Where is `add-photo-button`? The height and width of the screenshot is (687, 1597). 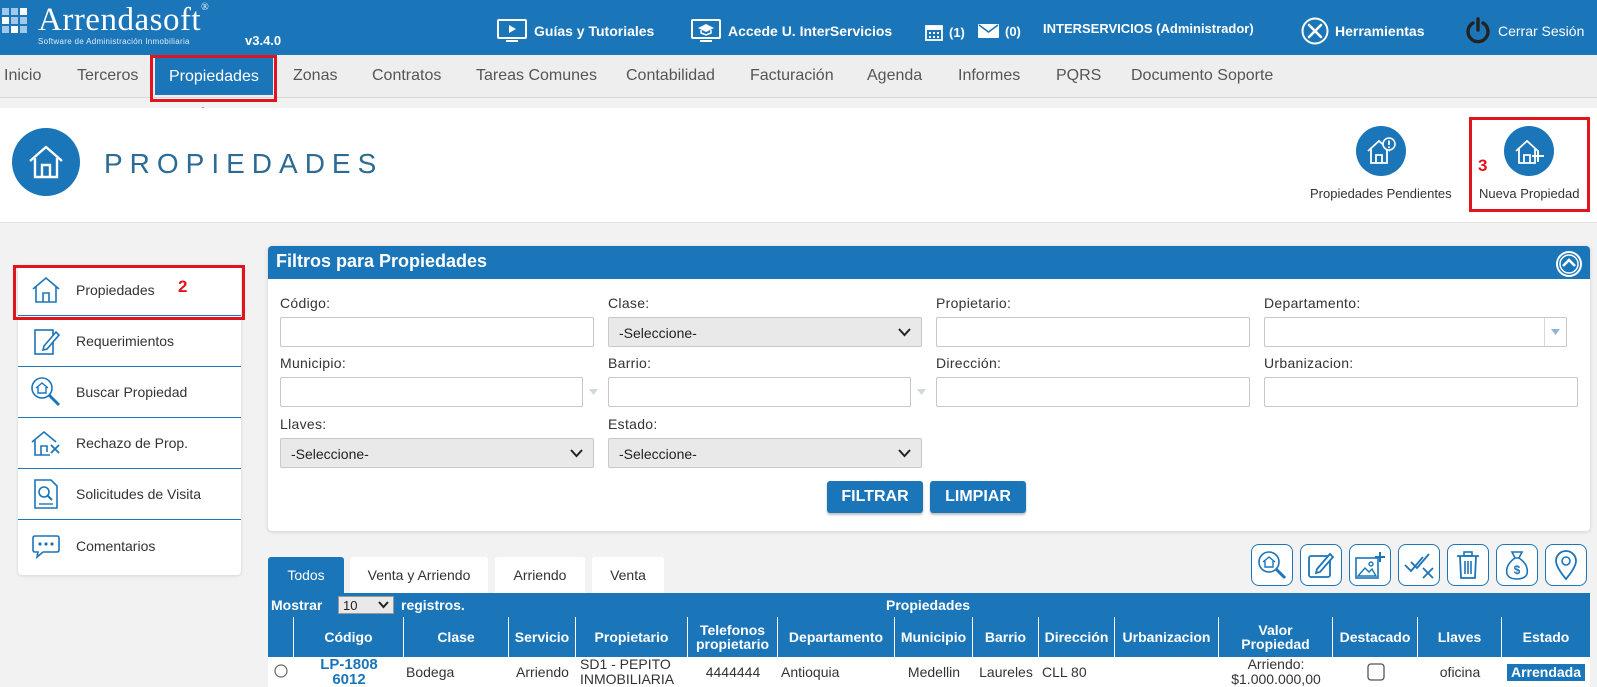 add-photo-button is located at coordinates (1370, 565).